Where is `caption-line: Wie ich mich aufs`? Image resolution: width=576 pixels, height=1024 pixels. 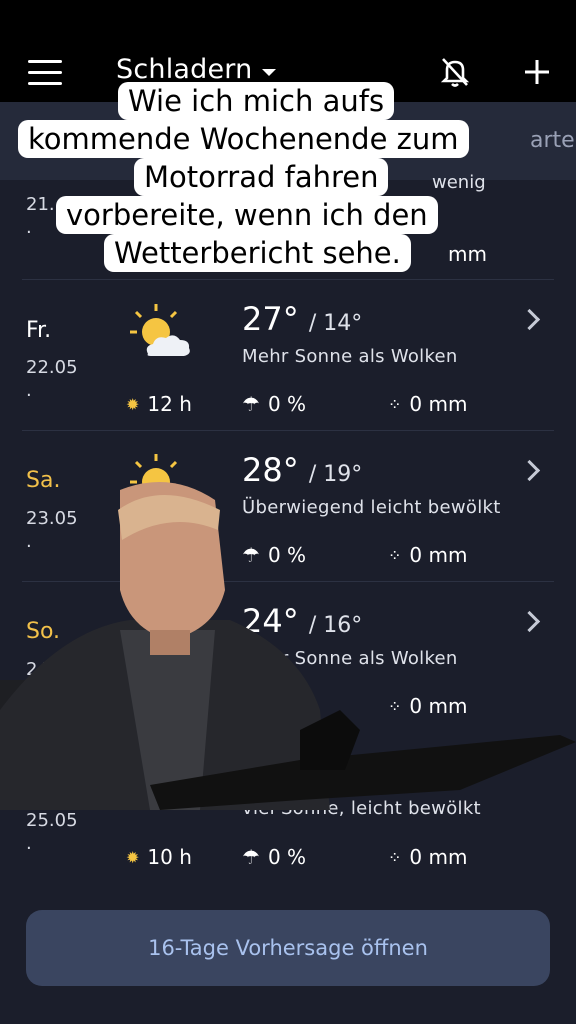 caption-line: Wie ich mich aufs is located at coordinates (256, 101).